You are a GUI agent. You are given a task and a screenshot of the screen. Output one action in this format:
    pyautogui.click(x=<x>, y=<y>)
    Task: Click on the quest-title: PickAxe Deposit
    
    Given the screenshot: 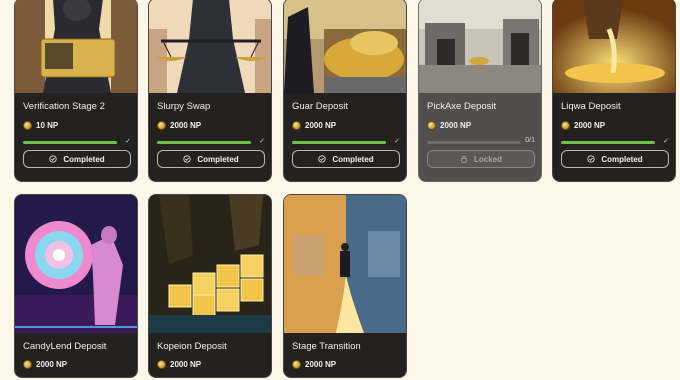 What is the action you would take?
    pyautogui.click(x=462, y=106)
    